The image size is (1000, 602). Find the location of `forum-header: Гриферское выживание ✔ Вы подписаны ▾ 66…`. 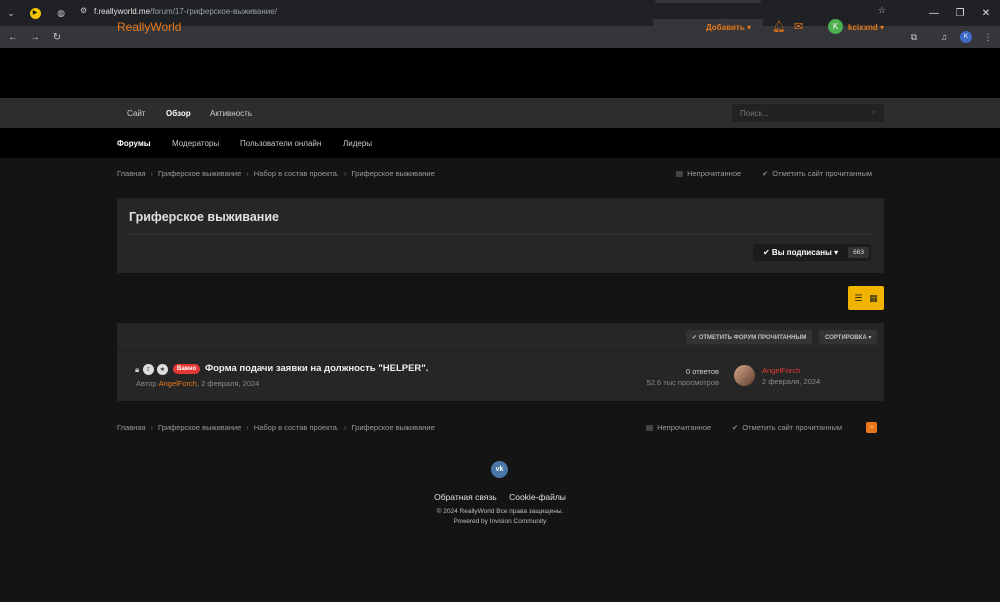

forum-header: Гриферское выживание ✔ Вы подписаны ▾ 66… is located at coordinates (500, 235).